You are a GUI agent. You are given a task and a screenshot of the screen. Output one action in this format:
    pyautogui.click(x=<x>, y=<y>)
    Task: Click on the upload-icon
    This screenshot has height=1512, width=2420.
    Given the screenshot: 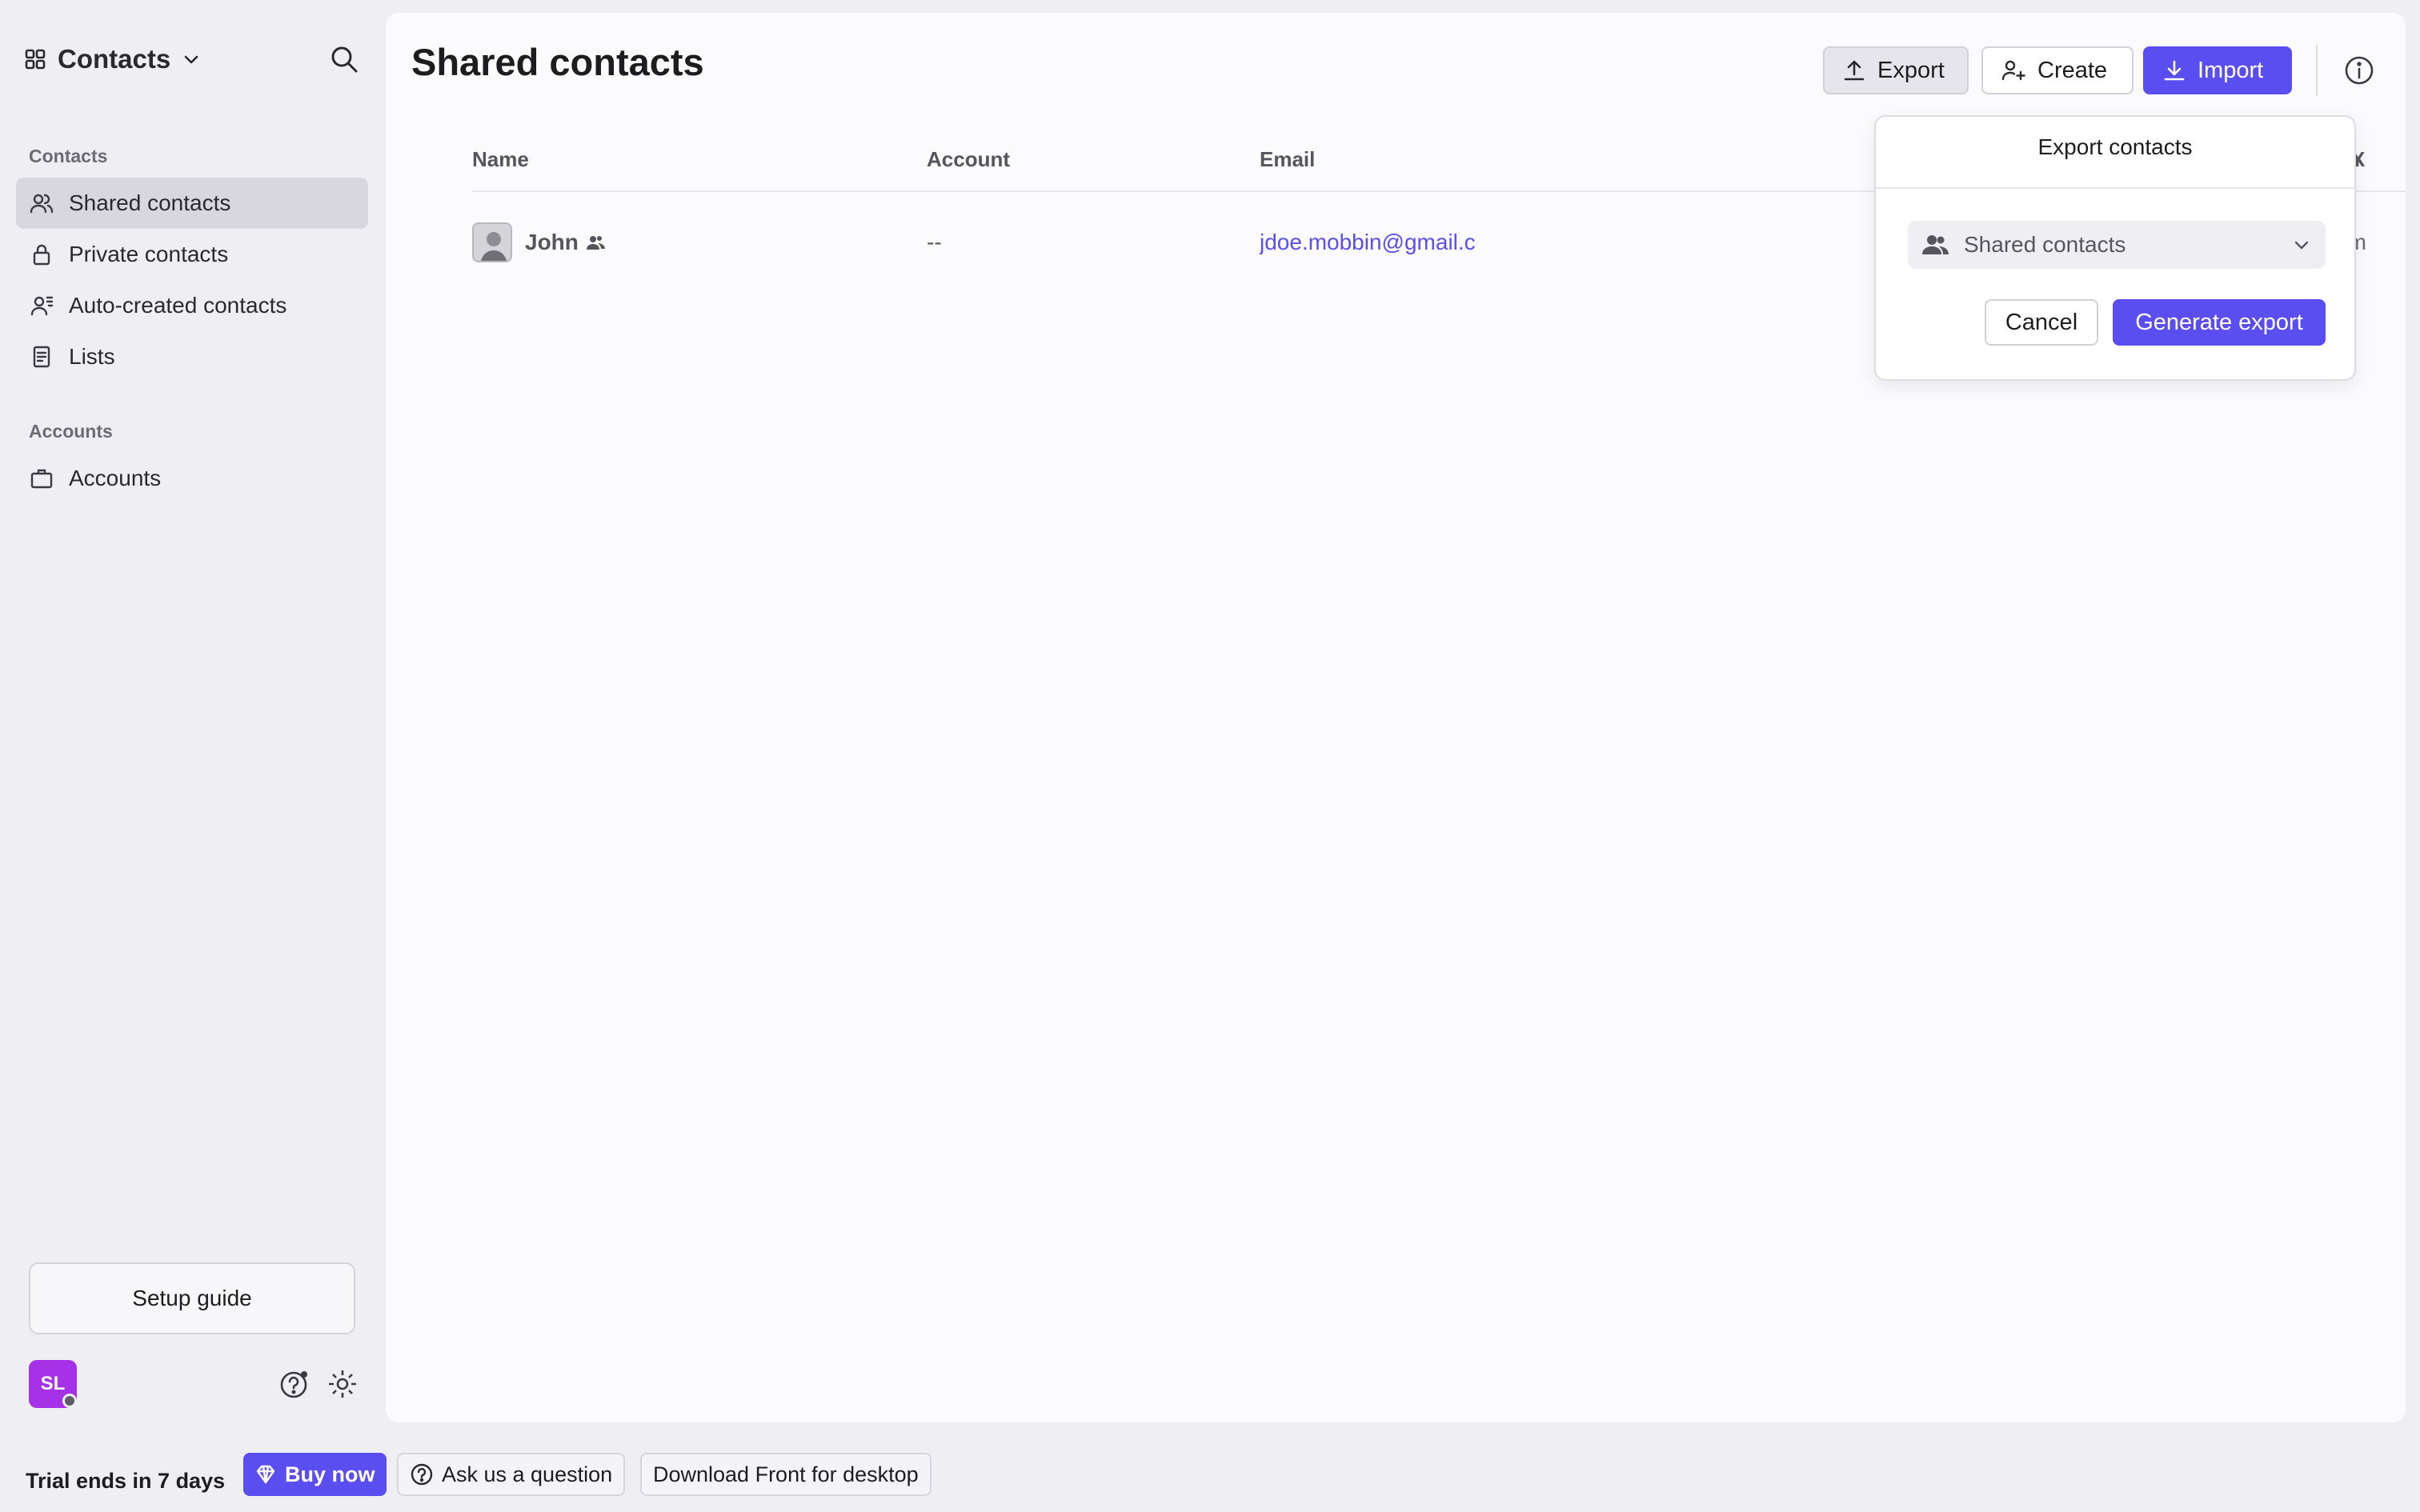 What is the action you would take?
    pyautogui.click(x=1854, y=70)
    